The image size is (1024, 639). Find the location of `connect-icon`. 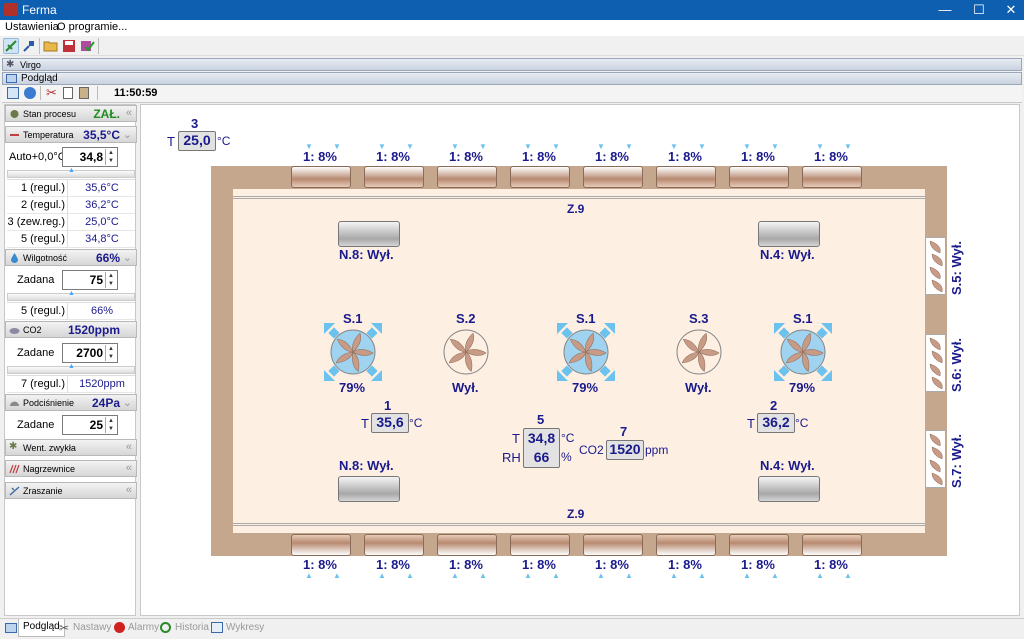

connect-icon is located at coordinates (11, 46).